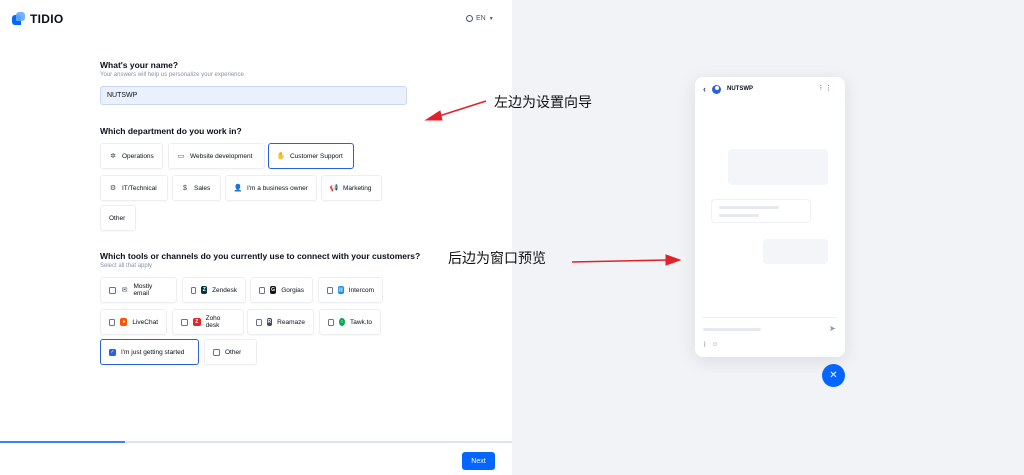 The image size is (1024, 475). I want to click on livechat-icon: ●, so click(124, 322).